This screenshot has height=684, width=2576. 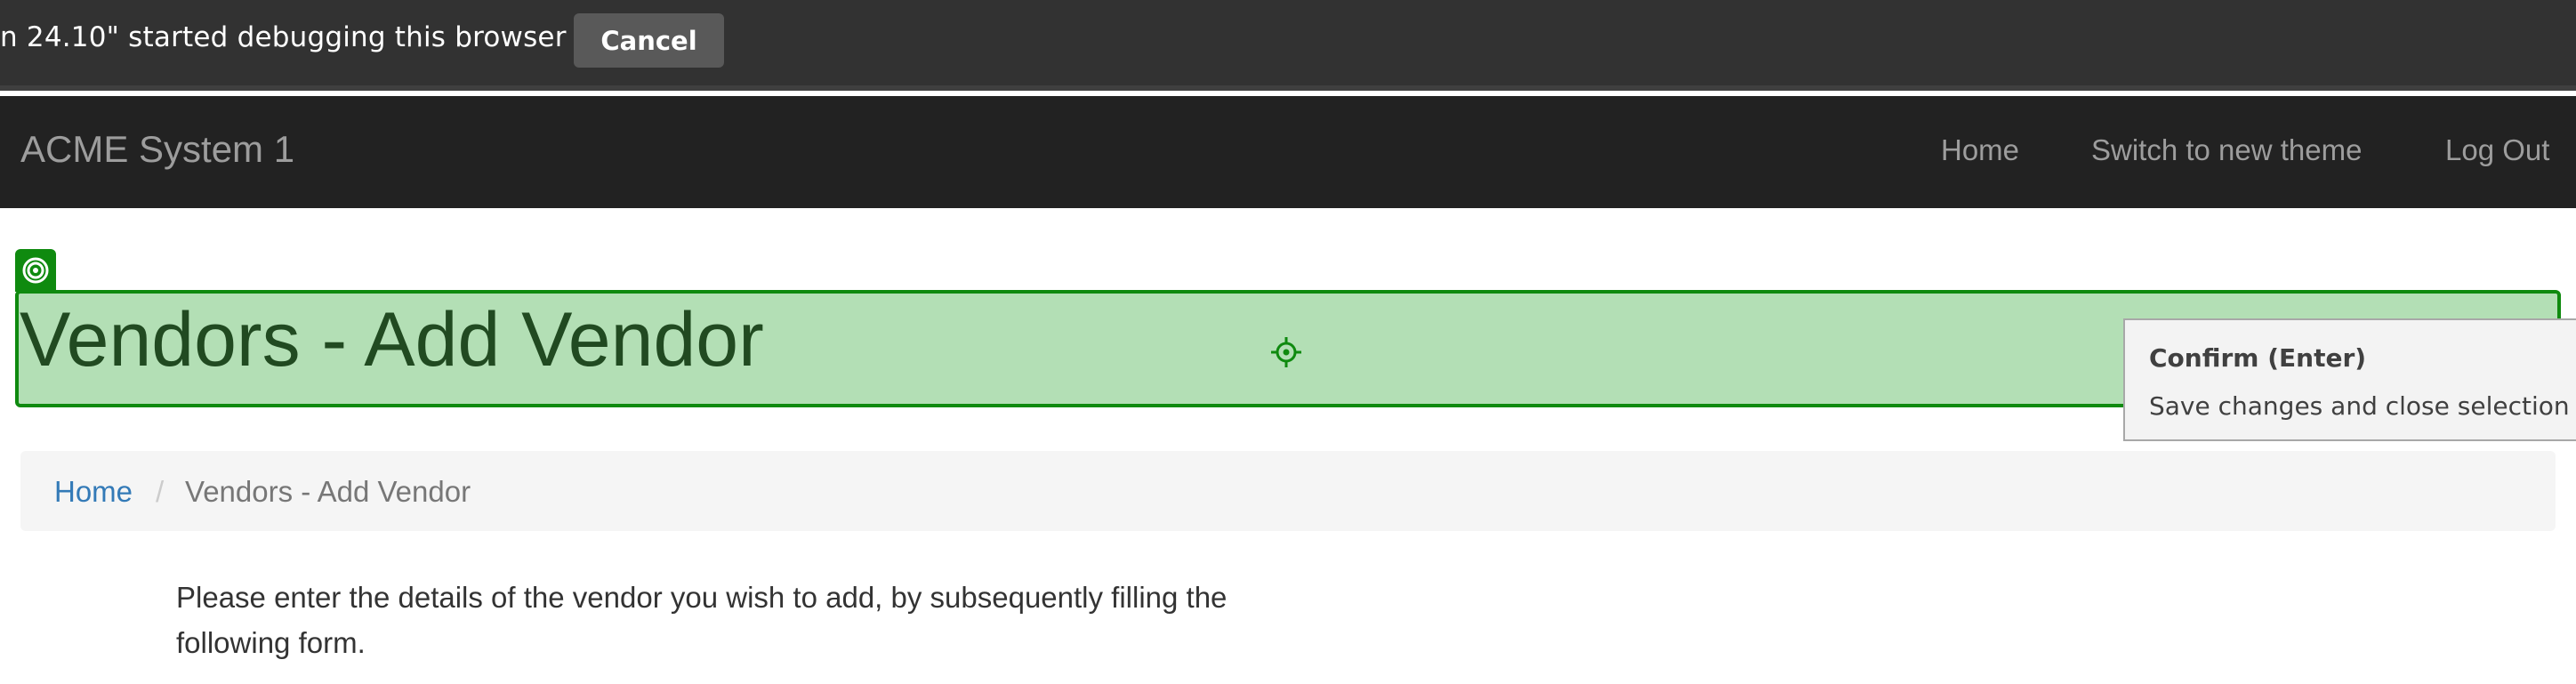 What do you see at coordinates (2226, 150) in the screenshot?
I see `nav-link-switch-theme: Switch to new theme` at bounding box center [2226, 150].